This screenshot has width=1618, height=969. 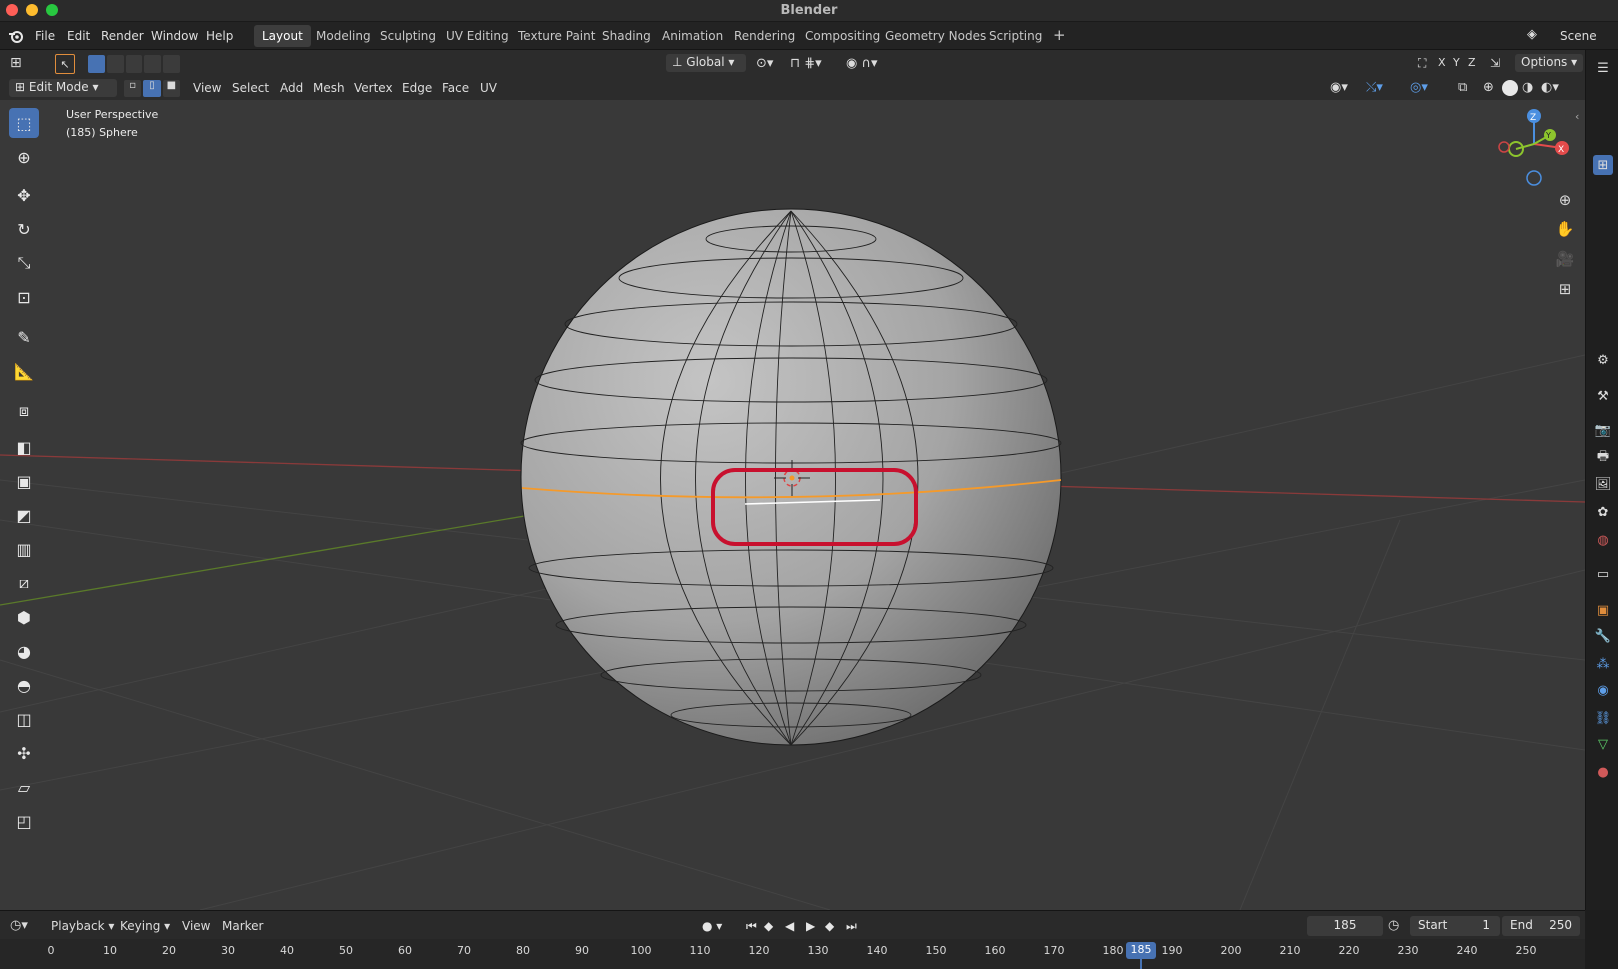 I want to click on select-extend-icon, so click(x=115, y=64).